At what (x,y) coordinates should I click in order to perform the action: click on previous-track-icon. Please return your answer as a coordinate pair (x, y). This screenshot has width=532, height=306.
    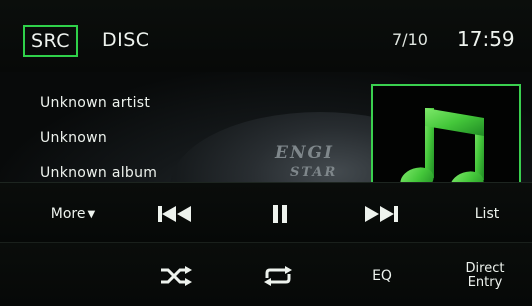
    Looking at the image, I should click on (174, 214).